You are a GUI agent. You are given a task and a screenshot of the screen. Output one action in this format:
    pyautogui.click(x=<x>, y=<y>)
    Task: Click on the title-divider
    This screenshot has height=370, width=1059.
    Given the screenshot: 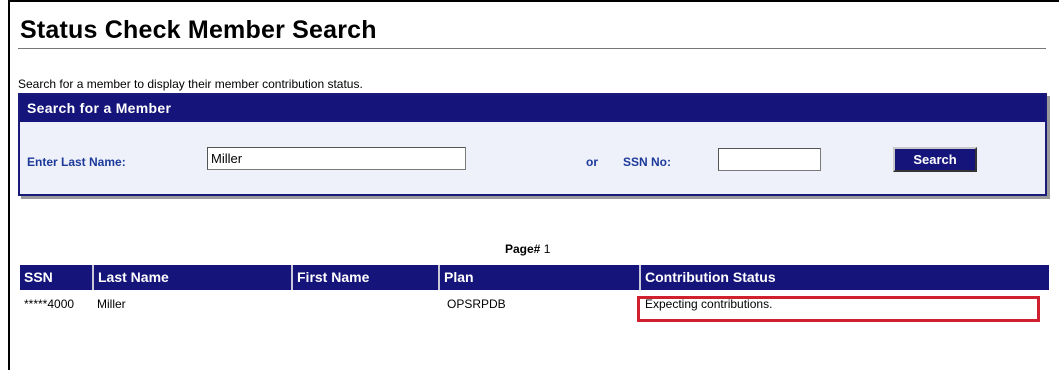 What is the action you would take?
    pyautogui.click(x=532, y=48)
    